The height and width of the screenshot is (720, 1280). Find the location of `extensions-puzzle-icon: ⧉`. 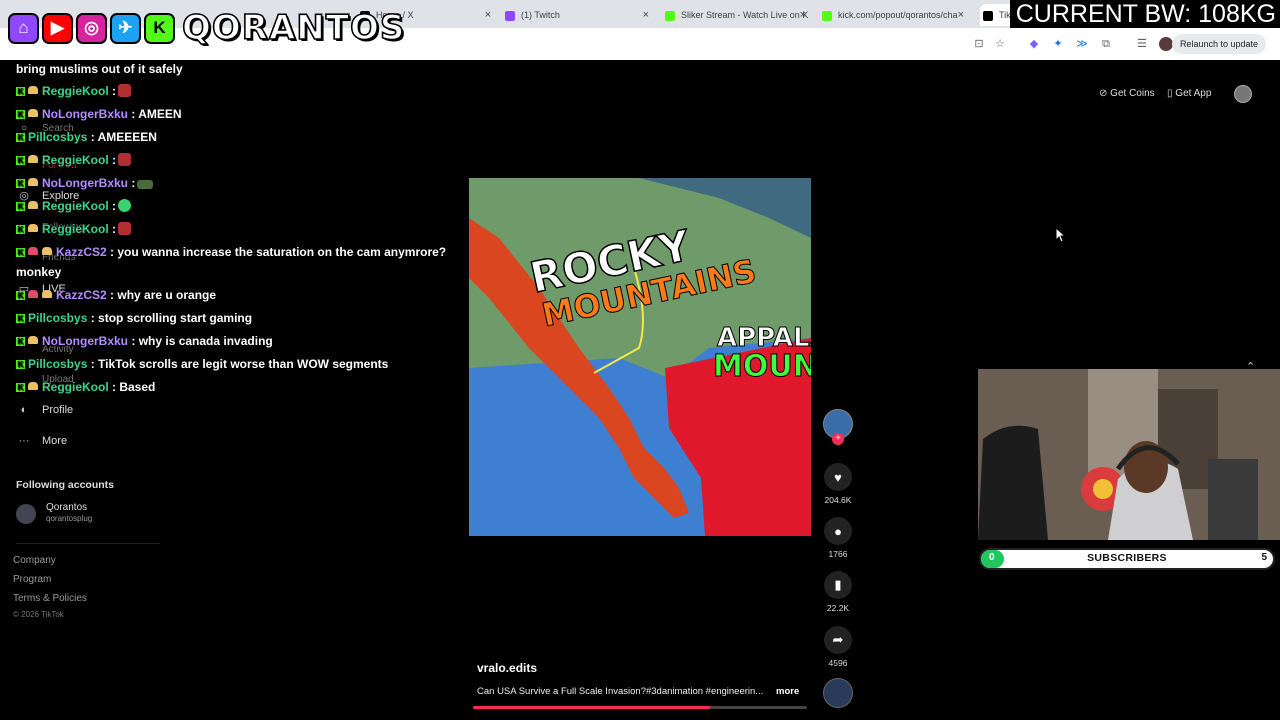

extensions-puzzle-icon: ⧉ is located at coordinates (1106, 44).